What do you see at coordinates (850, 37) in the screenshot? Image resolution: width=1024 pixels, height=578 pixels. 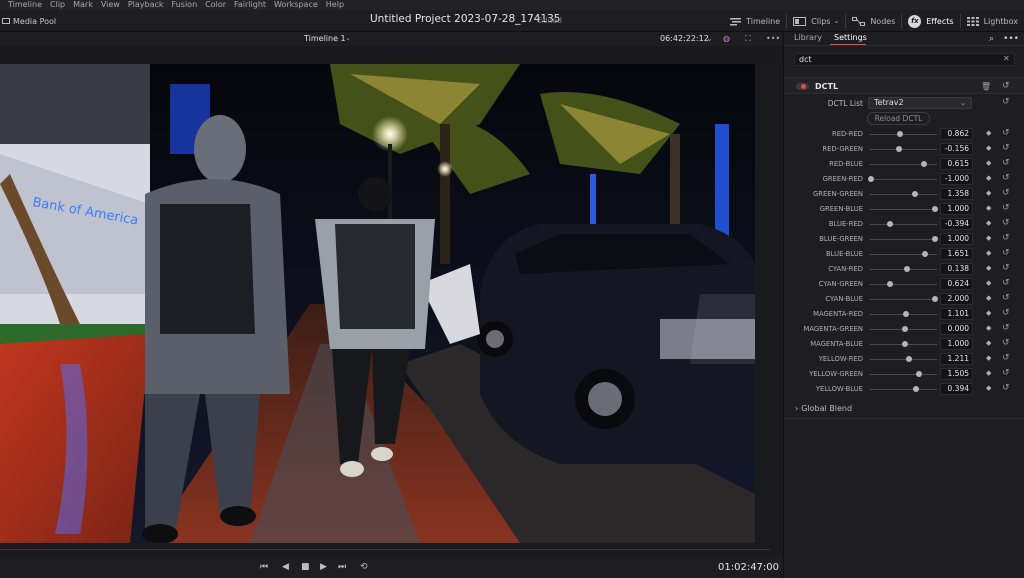 I see `tab-settings: Settings` at bounding box center [850, 37].